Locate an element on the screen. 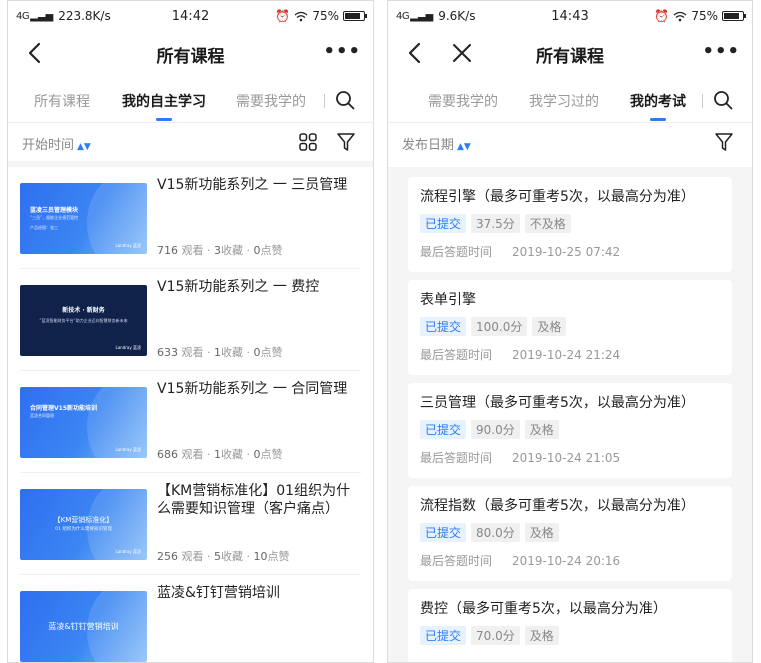 Image resolution: width=761 pixels, height=663 pixels. view-count: 686 is located at coordinates (167, 454).